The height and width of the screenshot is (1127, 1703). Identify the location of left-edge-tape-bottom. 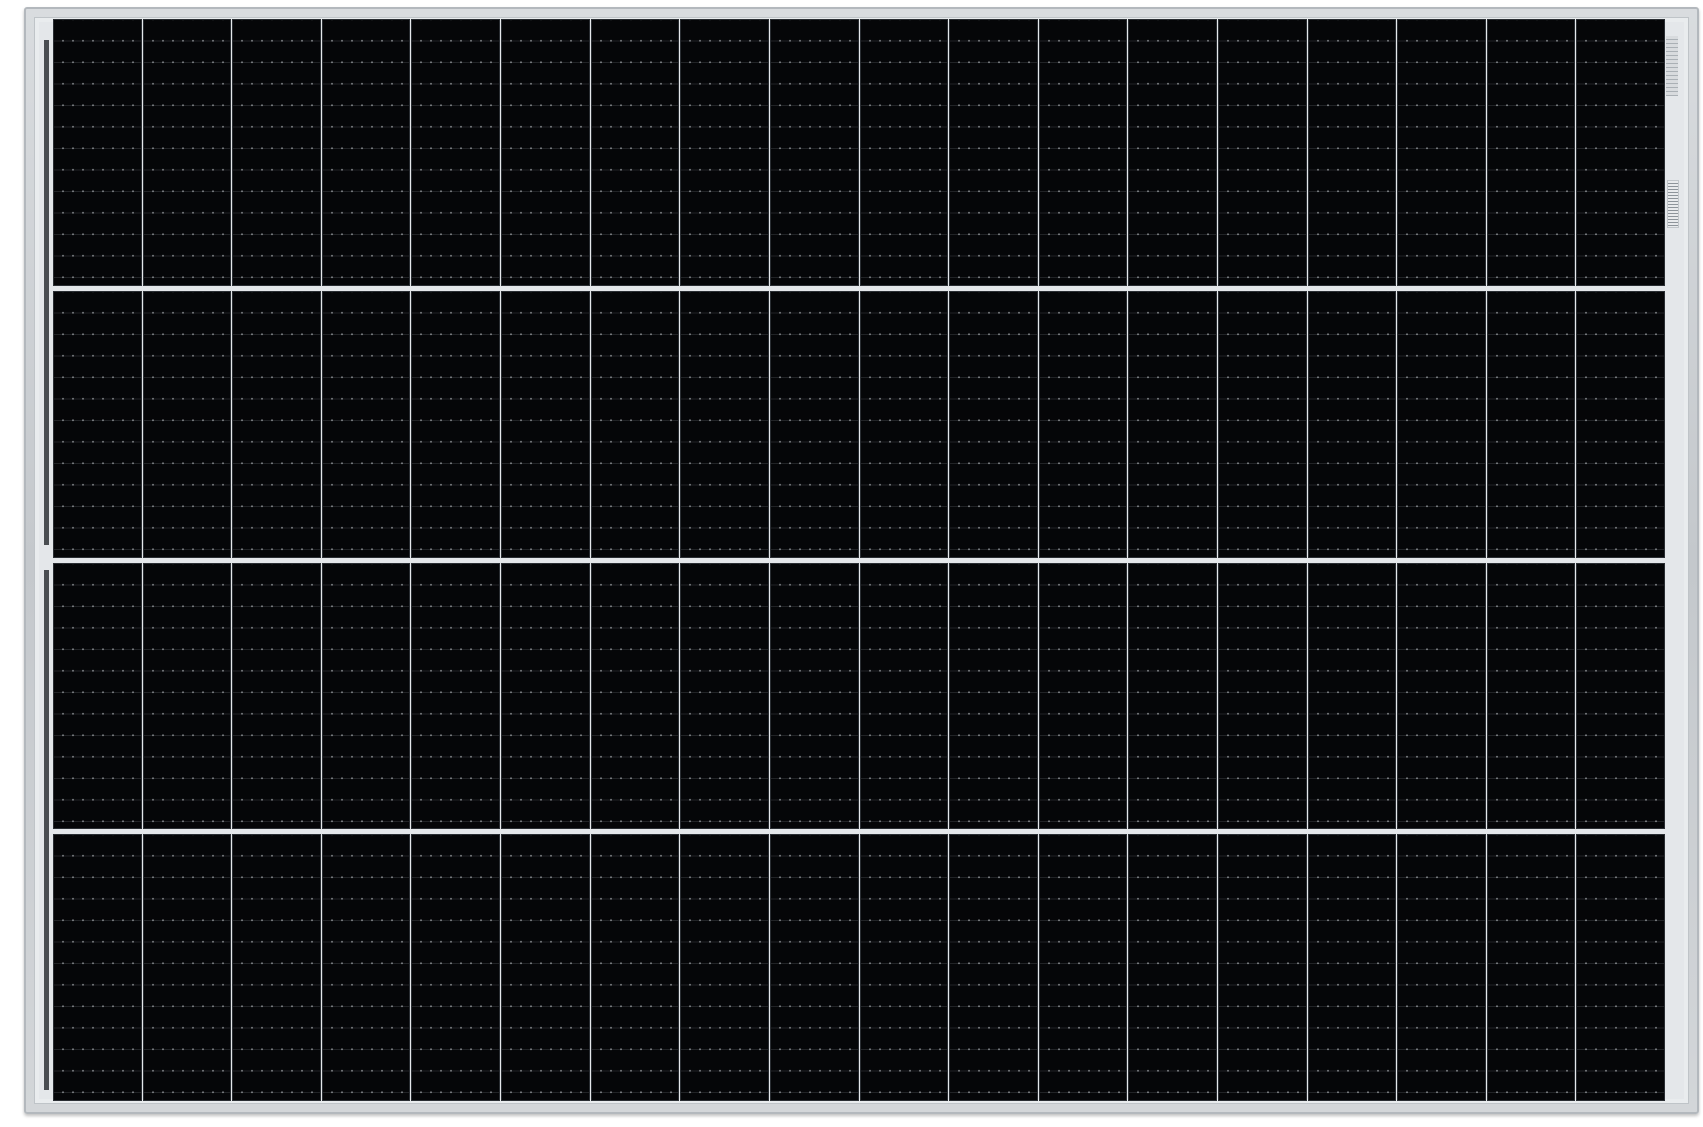
(46, 830).